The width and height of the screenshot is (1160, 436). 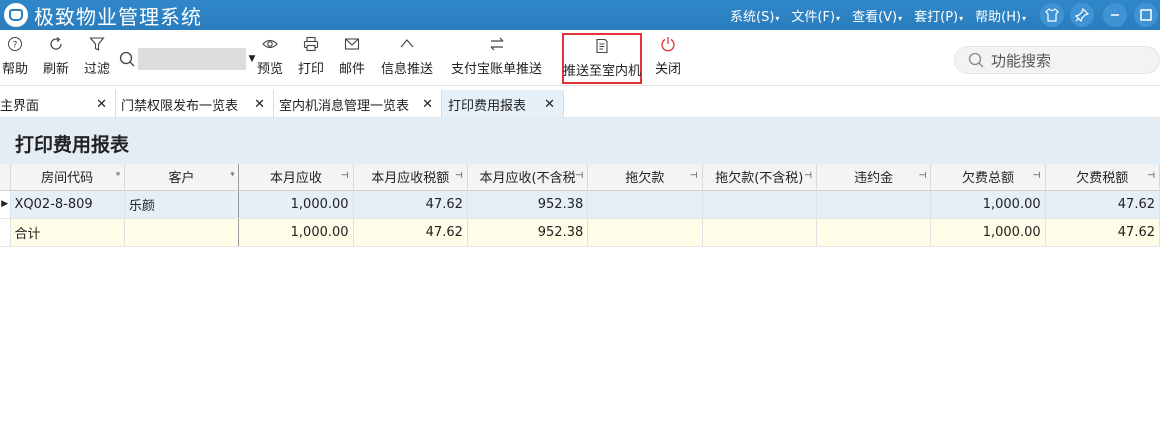 What do you see at coordinates (182, 177) in the screenshot?
I see `column-header: 客户 ᵠ` at bounding box center [182, 177].